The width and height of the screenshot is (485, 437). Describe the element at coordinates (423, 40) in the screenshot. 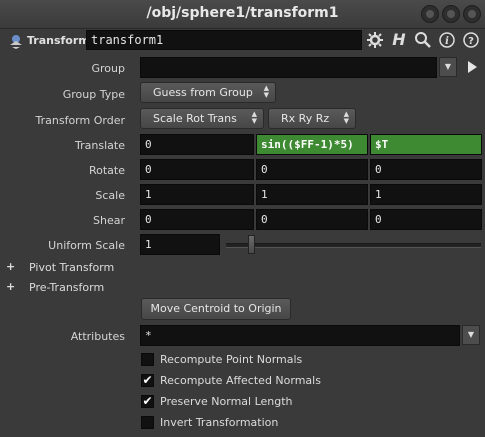

I see `search-icon` at that location.